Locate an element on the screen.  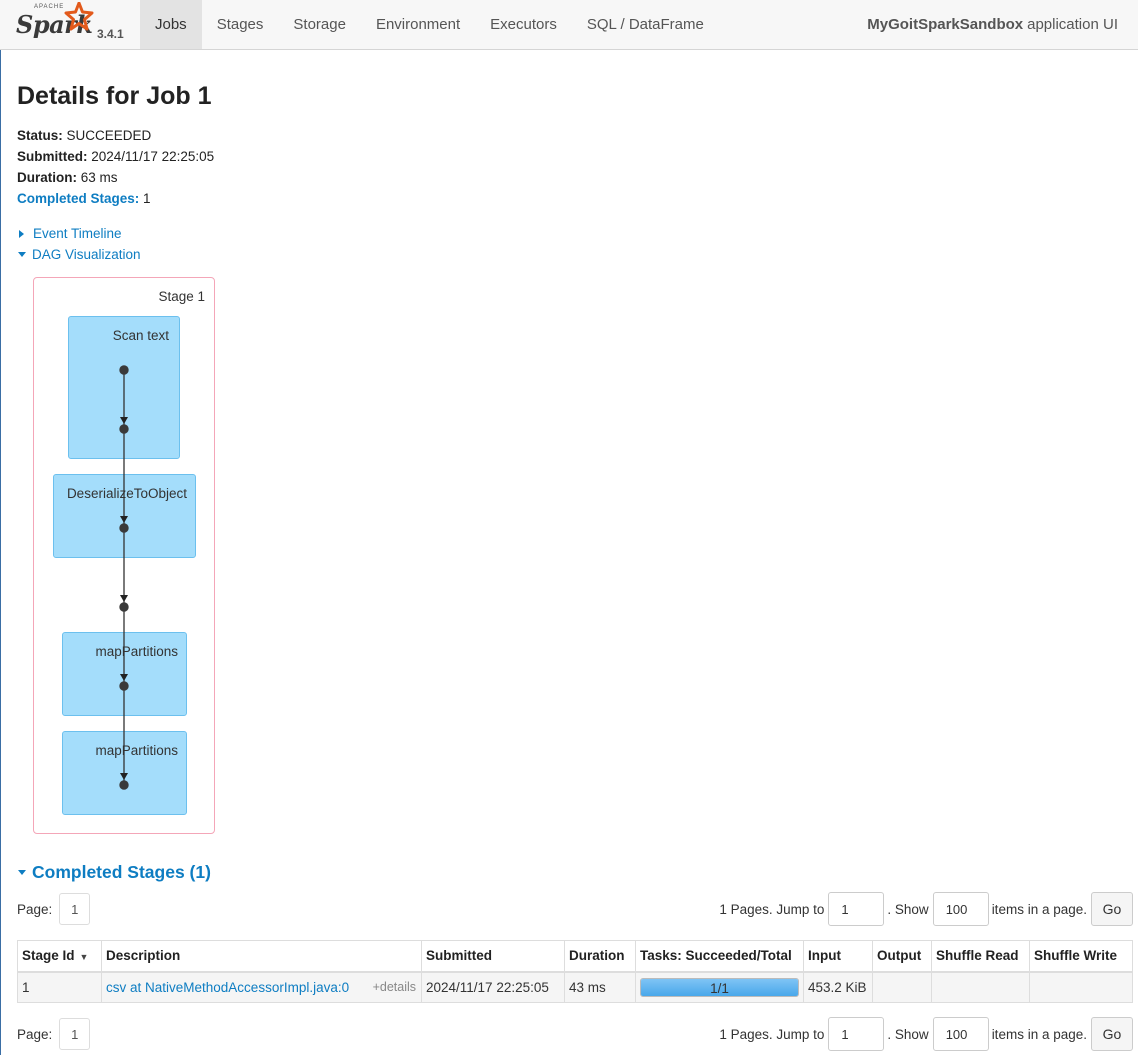
tab-jobs: Jobs is located at coordinates (171, 24).